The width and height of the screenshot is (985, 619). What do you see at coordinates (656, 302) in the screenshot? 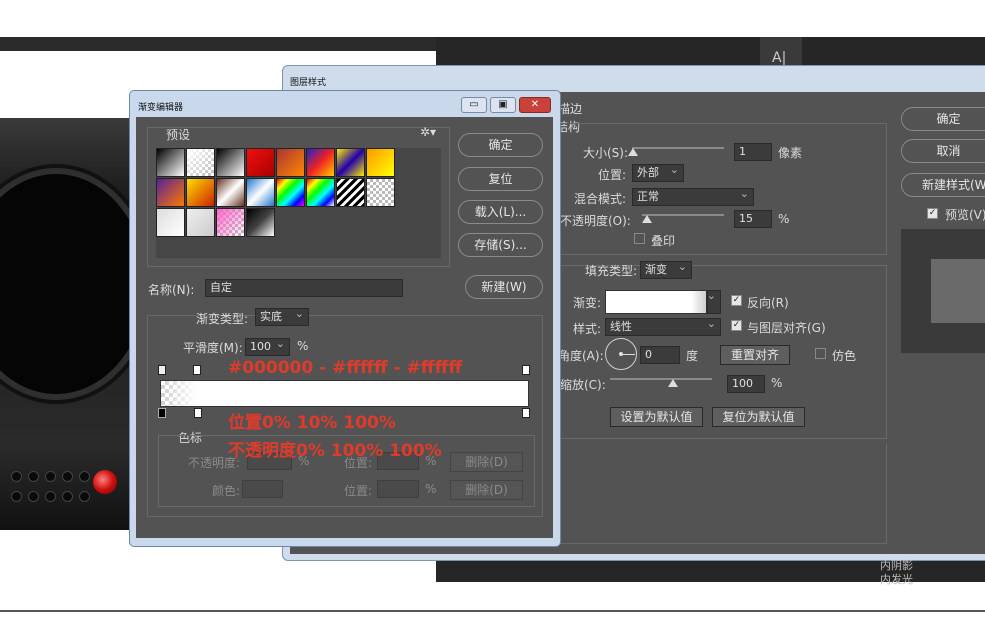
I see `gradient-preview-swatch` at bounding box center [656, 302].